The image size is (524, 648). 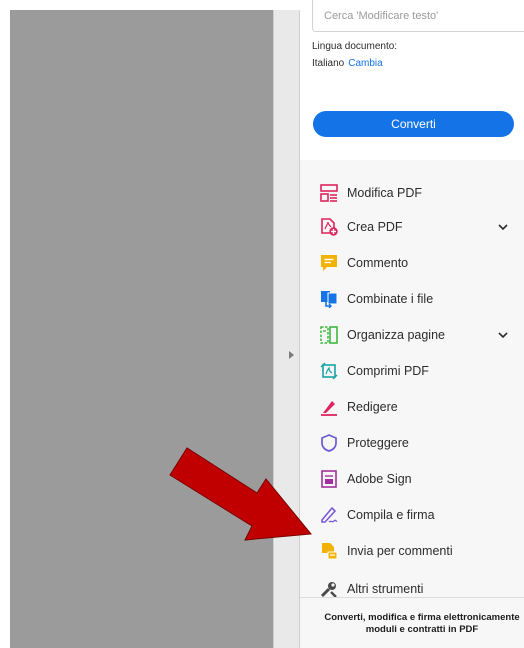 What do you see at coordinates (328, 63) in the screenshot?
I see `document-language-value: Italiano` at bounding box center [328, 63].